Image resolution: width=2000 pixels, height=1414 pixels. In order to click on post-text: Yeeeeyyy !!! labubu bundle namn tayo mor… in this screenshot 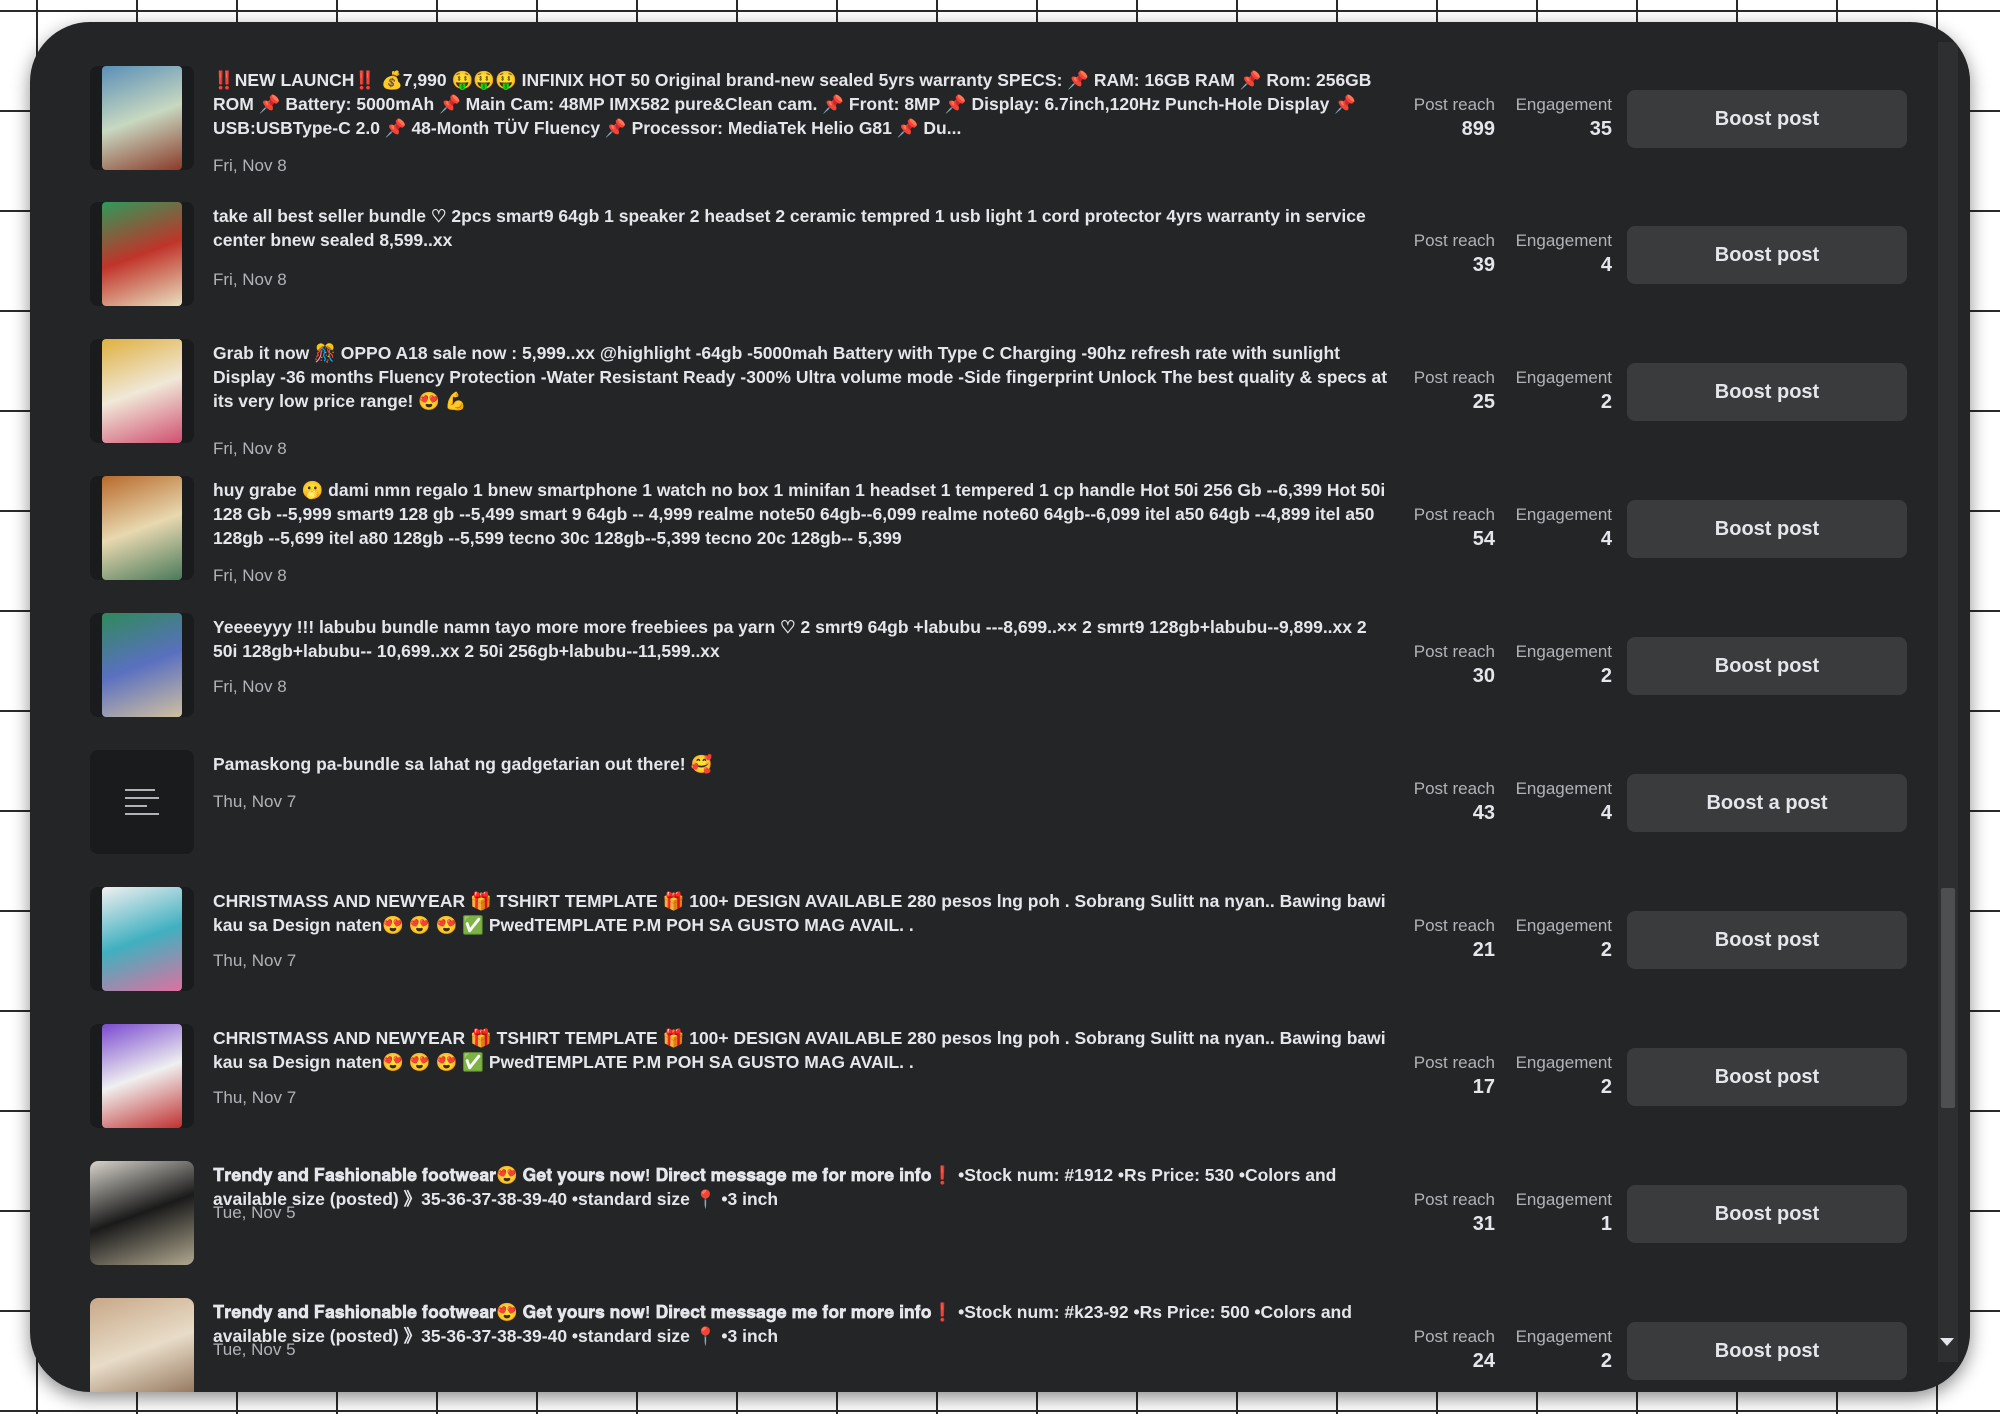, I will do `click(800, 639)`.